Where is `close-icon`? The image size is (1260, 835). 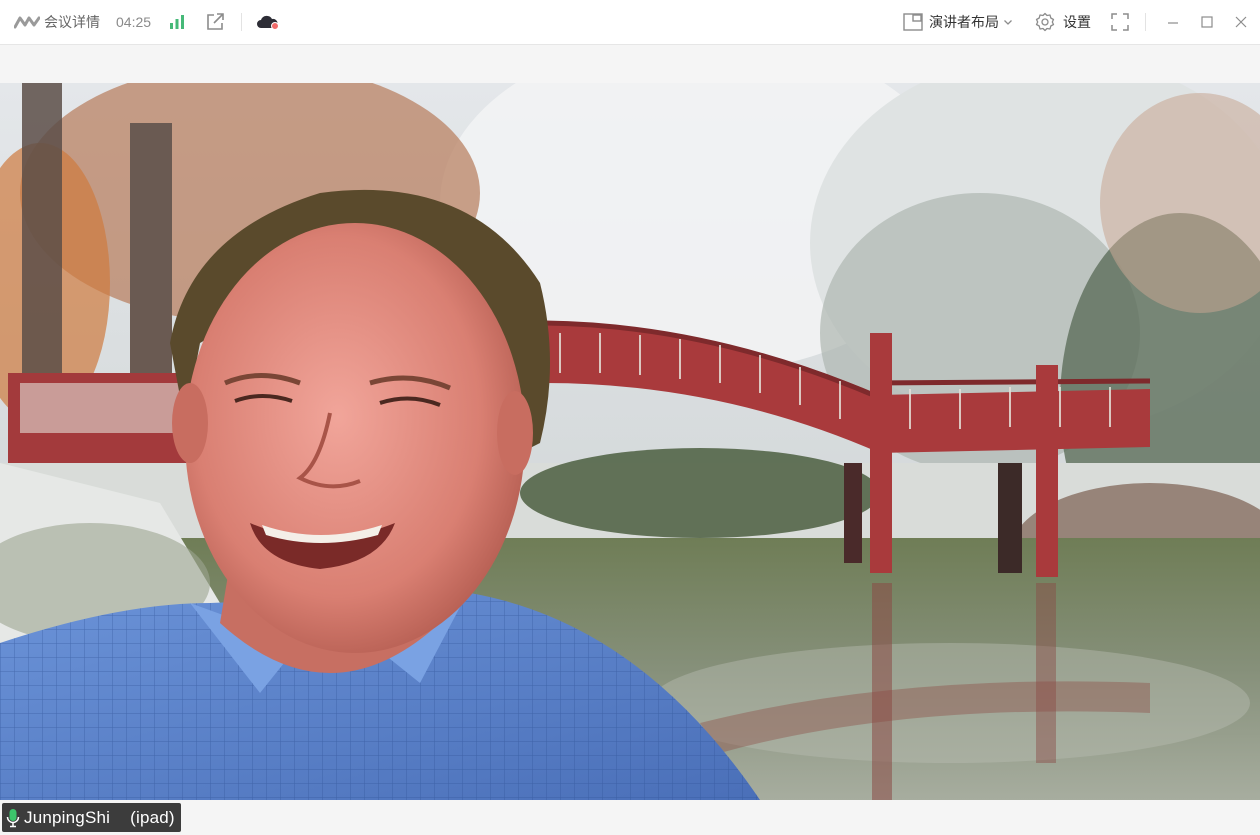 close-icon is located at coordinates (1241, 22).